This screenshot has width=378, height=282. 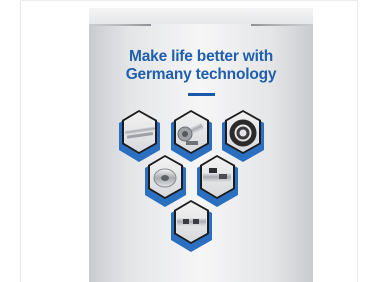 What do you see at coordinates (217, 181) in the screenshot?
I see `control-unit-icon` at bounding box center [217, 181].